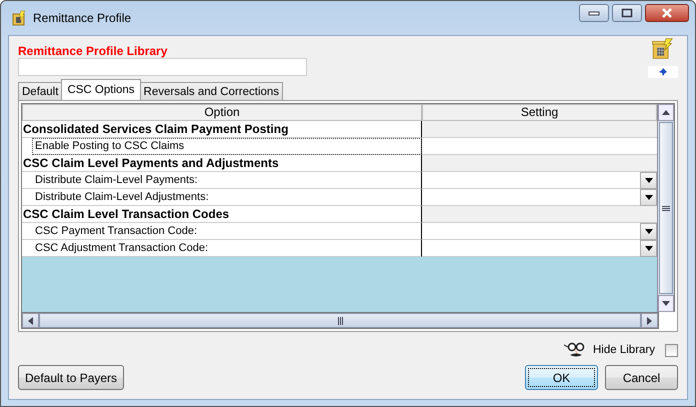 This screenshot has height=407, width=696. Describe the element at coordinates (222, 129) in the screenshot. I see `group-heading: Consolidated Services Claim Payment Posting` at that location.